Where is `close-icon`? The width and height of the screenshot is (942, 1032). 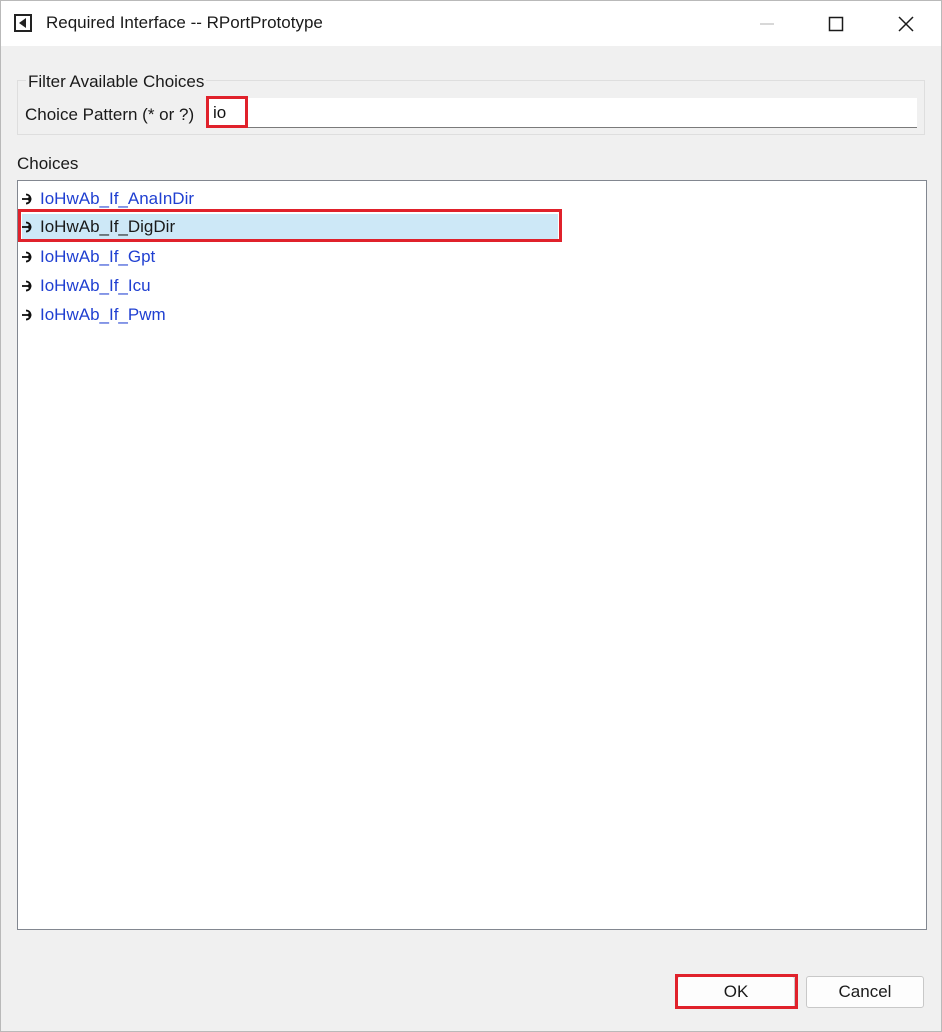
close-icon is located at coordinates (906, 23).